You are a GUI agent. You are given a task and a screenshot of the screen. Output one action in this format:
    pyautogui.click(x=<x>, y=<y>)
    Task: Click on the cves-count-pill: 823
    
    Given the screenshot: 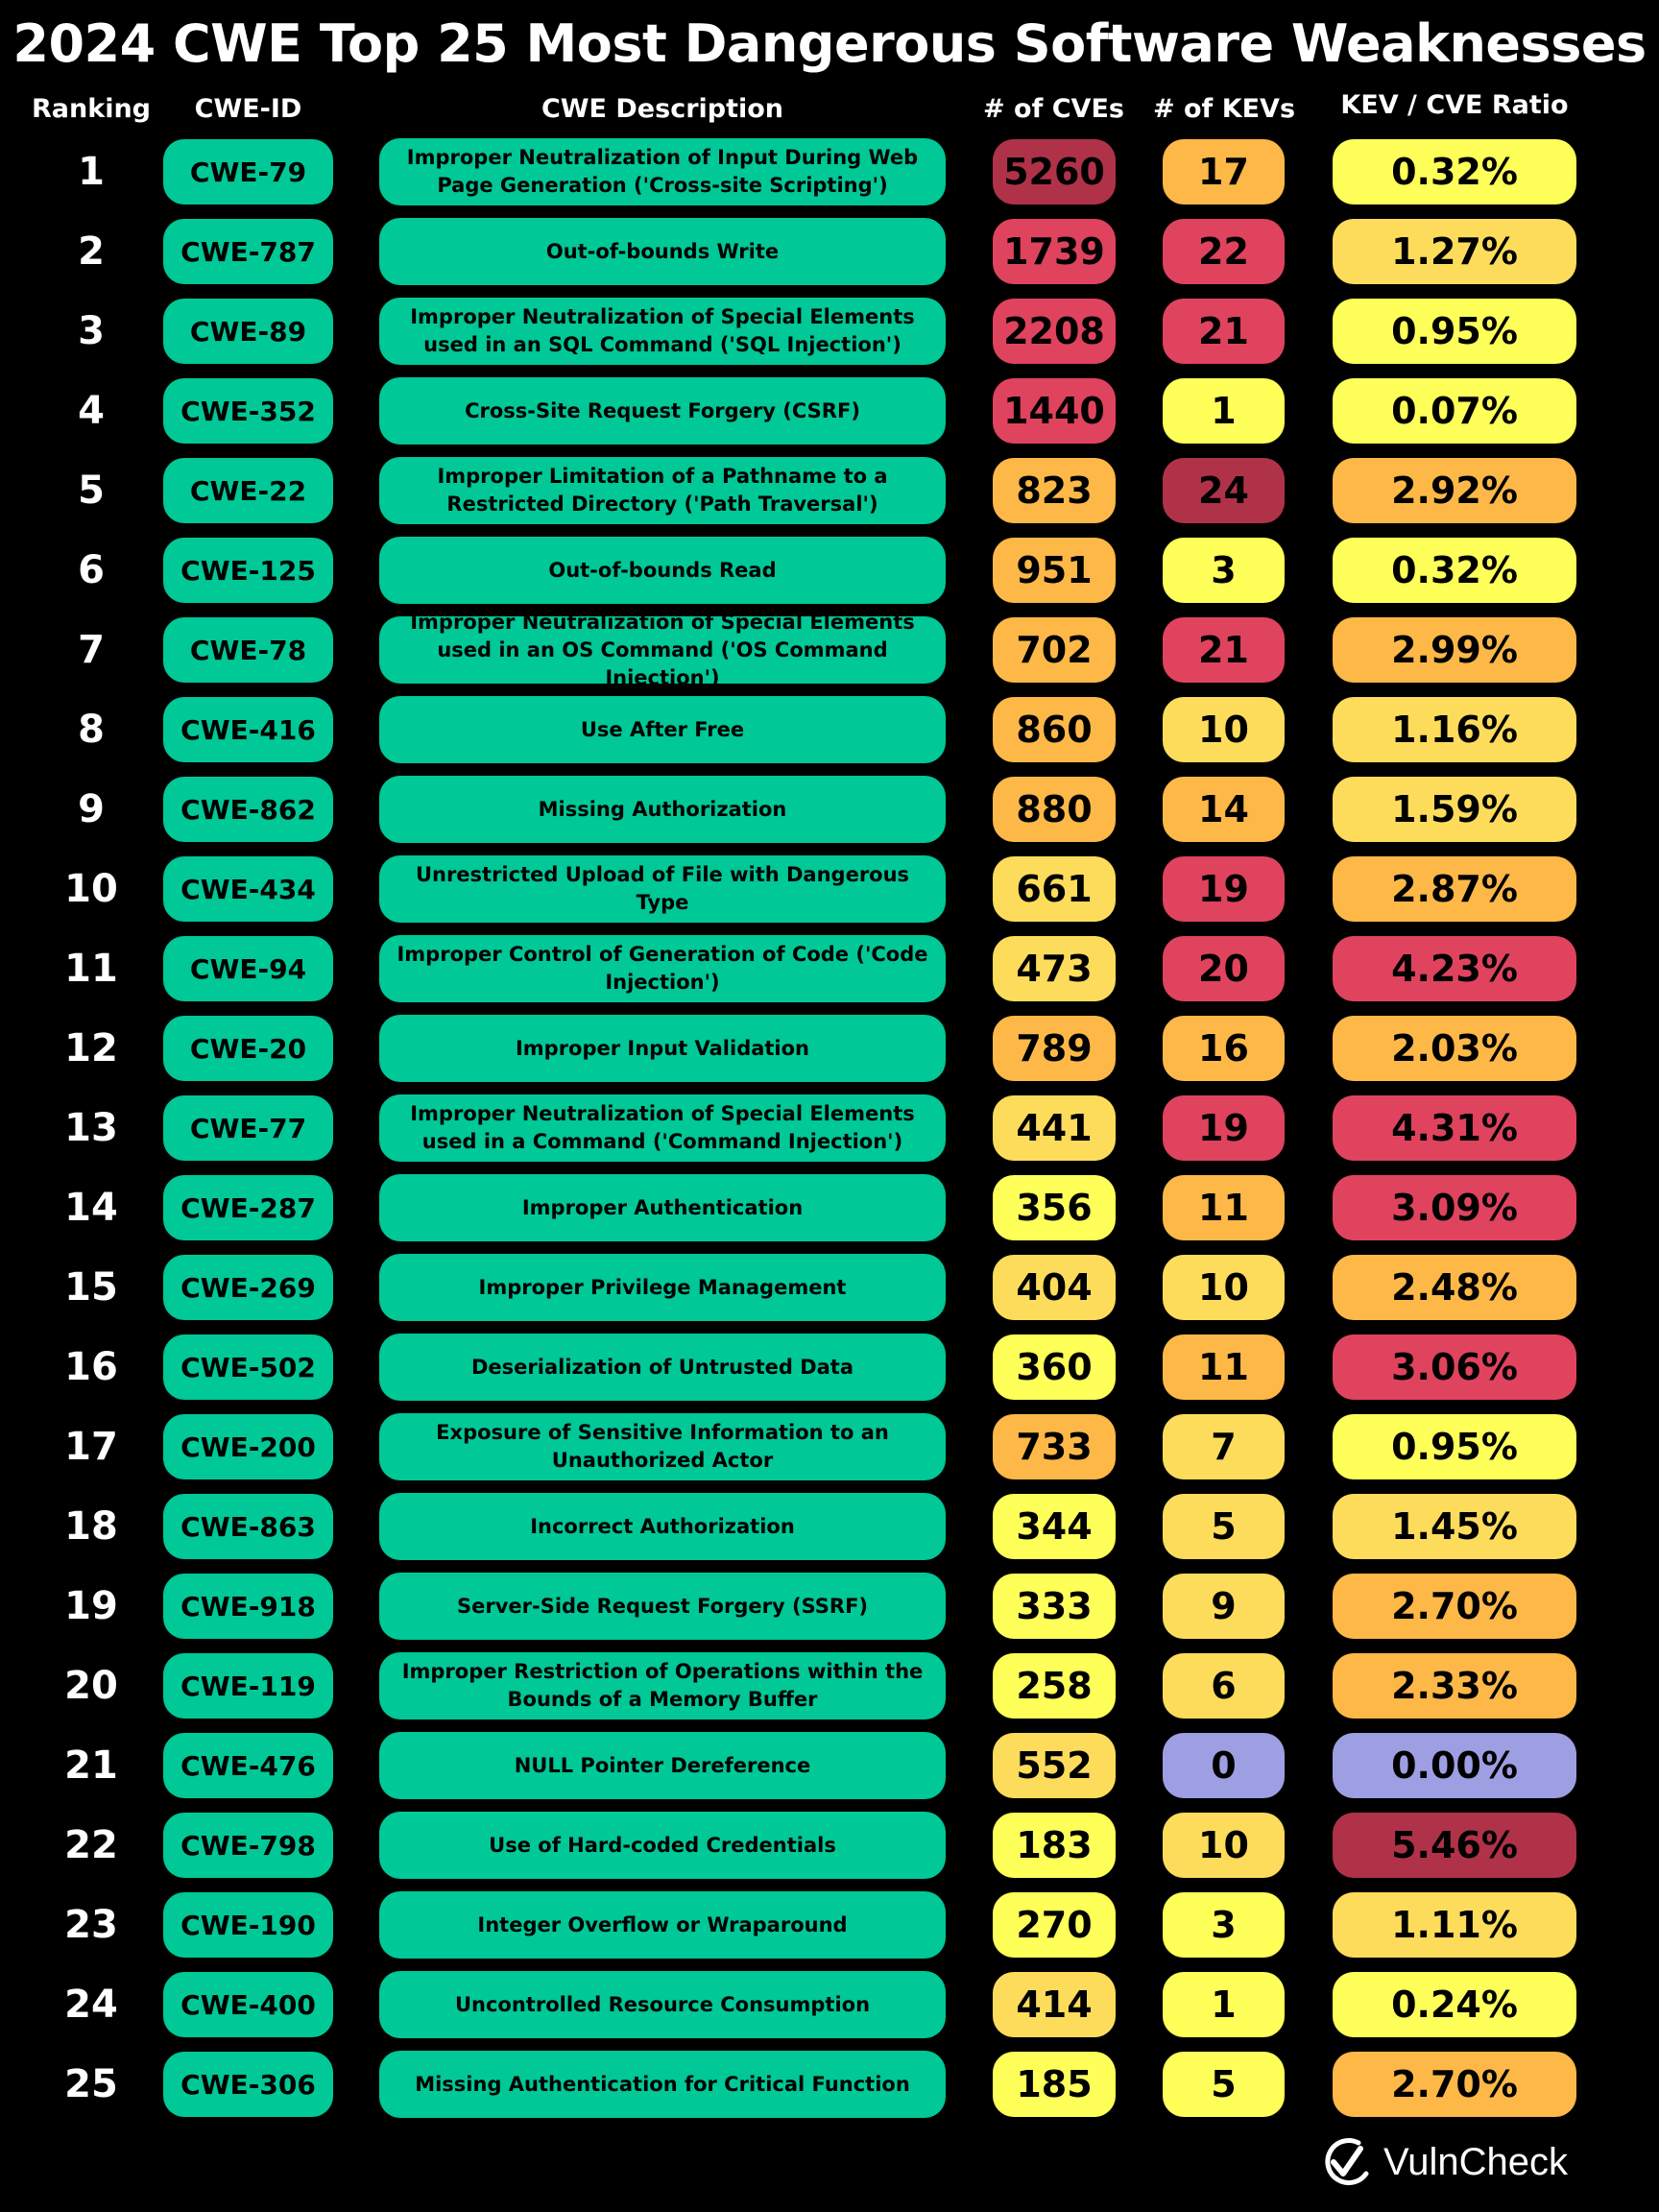 What is the action you would take?
    pyautogui.click(x=1054, y=490)
    